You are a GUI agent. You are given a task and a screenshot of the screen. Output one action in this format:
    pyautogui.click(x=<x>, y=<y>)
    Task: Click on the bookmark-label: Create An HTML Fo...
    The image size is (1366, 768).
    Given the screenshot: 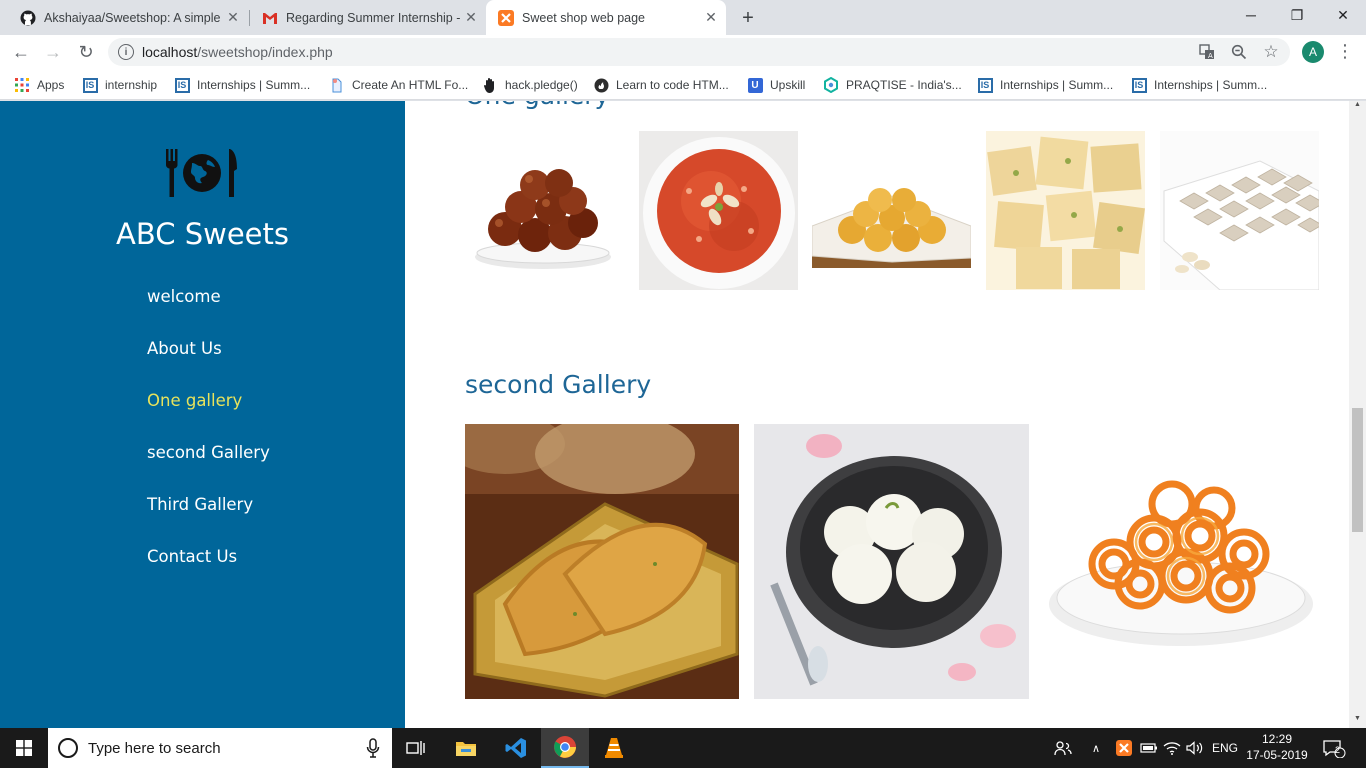 What is the action you would take?
    pyautogui.click(x=410, y=85)
    